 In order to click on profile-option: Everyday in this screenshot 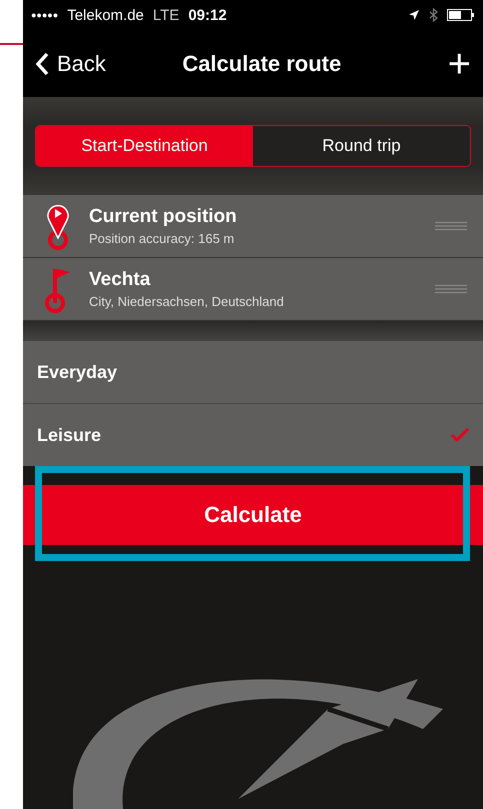, I will do `click(253, 372)`.